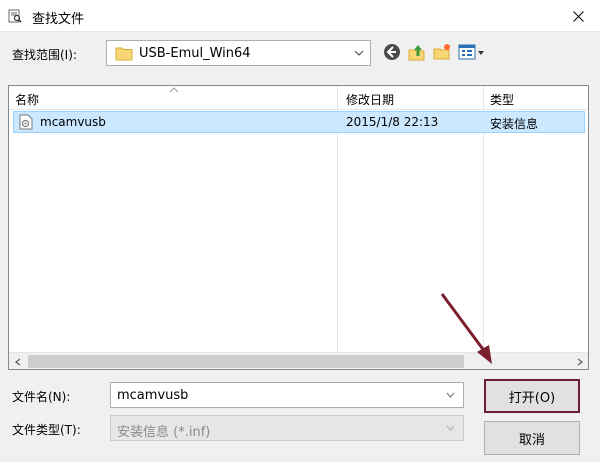 The height and width of the screenshot is (462, 600). Describe the element at coordinates (392, 52) in the screenshot. I see `back-icon` at that location.